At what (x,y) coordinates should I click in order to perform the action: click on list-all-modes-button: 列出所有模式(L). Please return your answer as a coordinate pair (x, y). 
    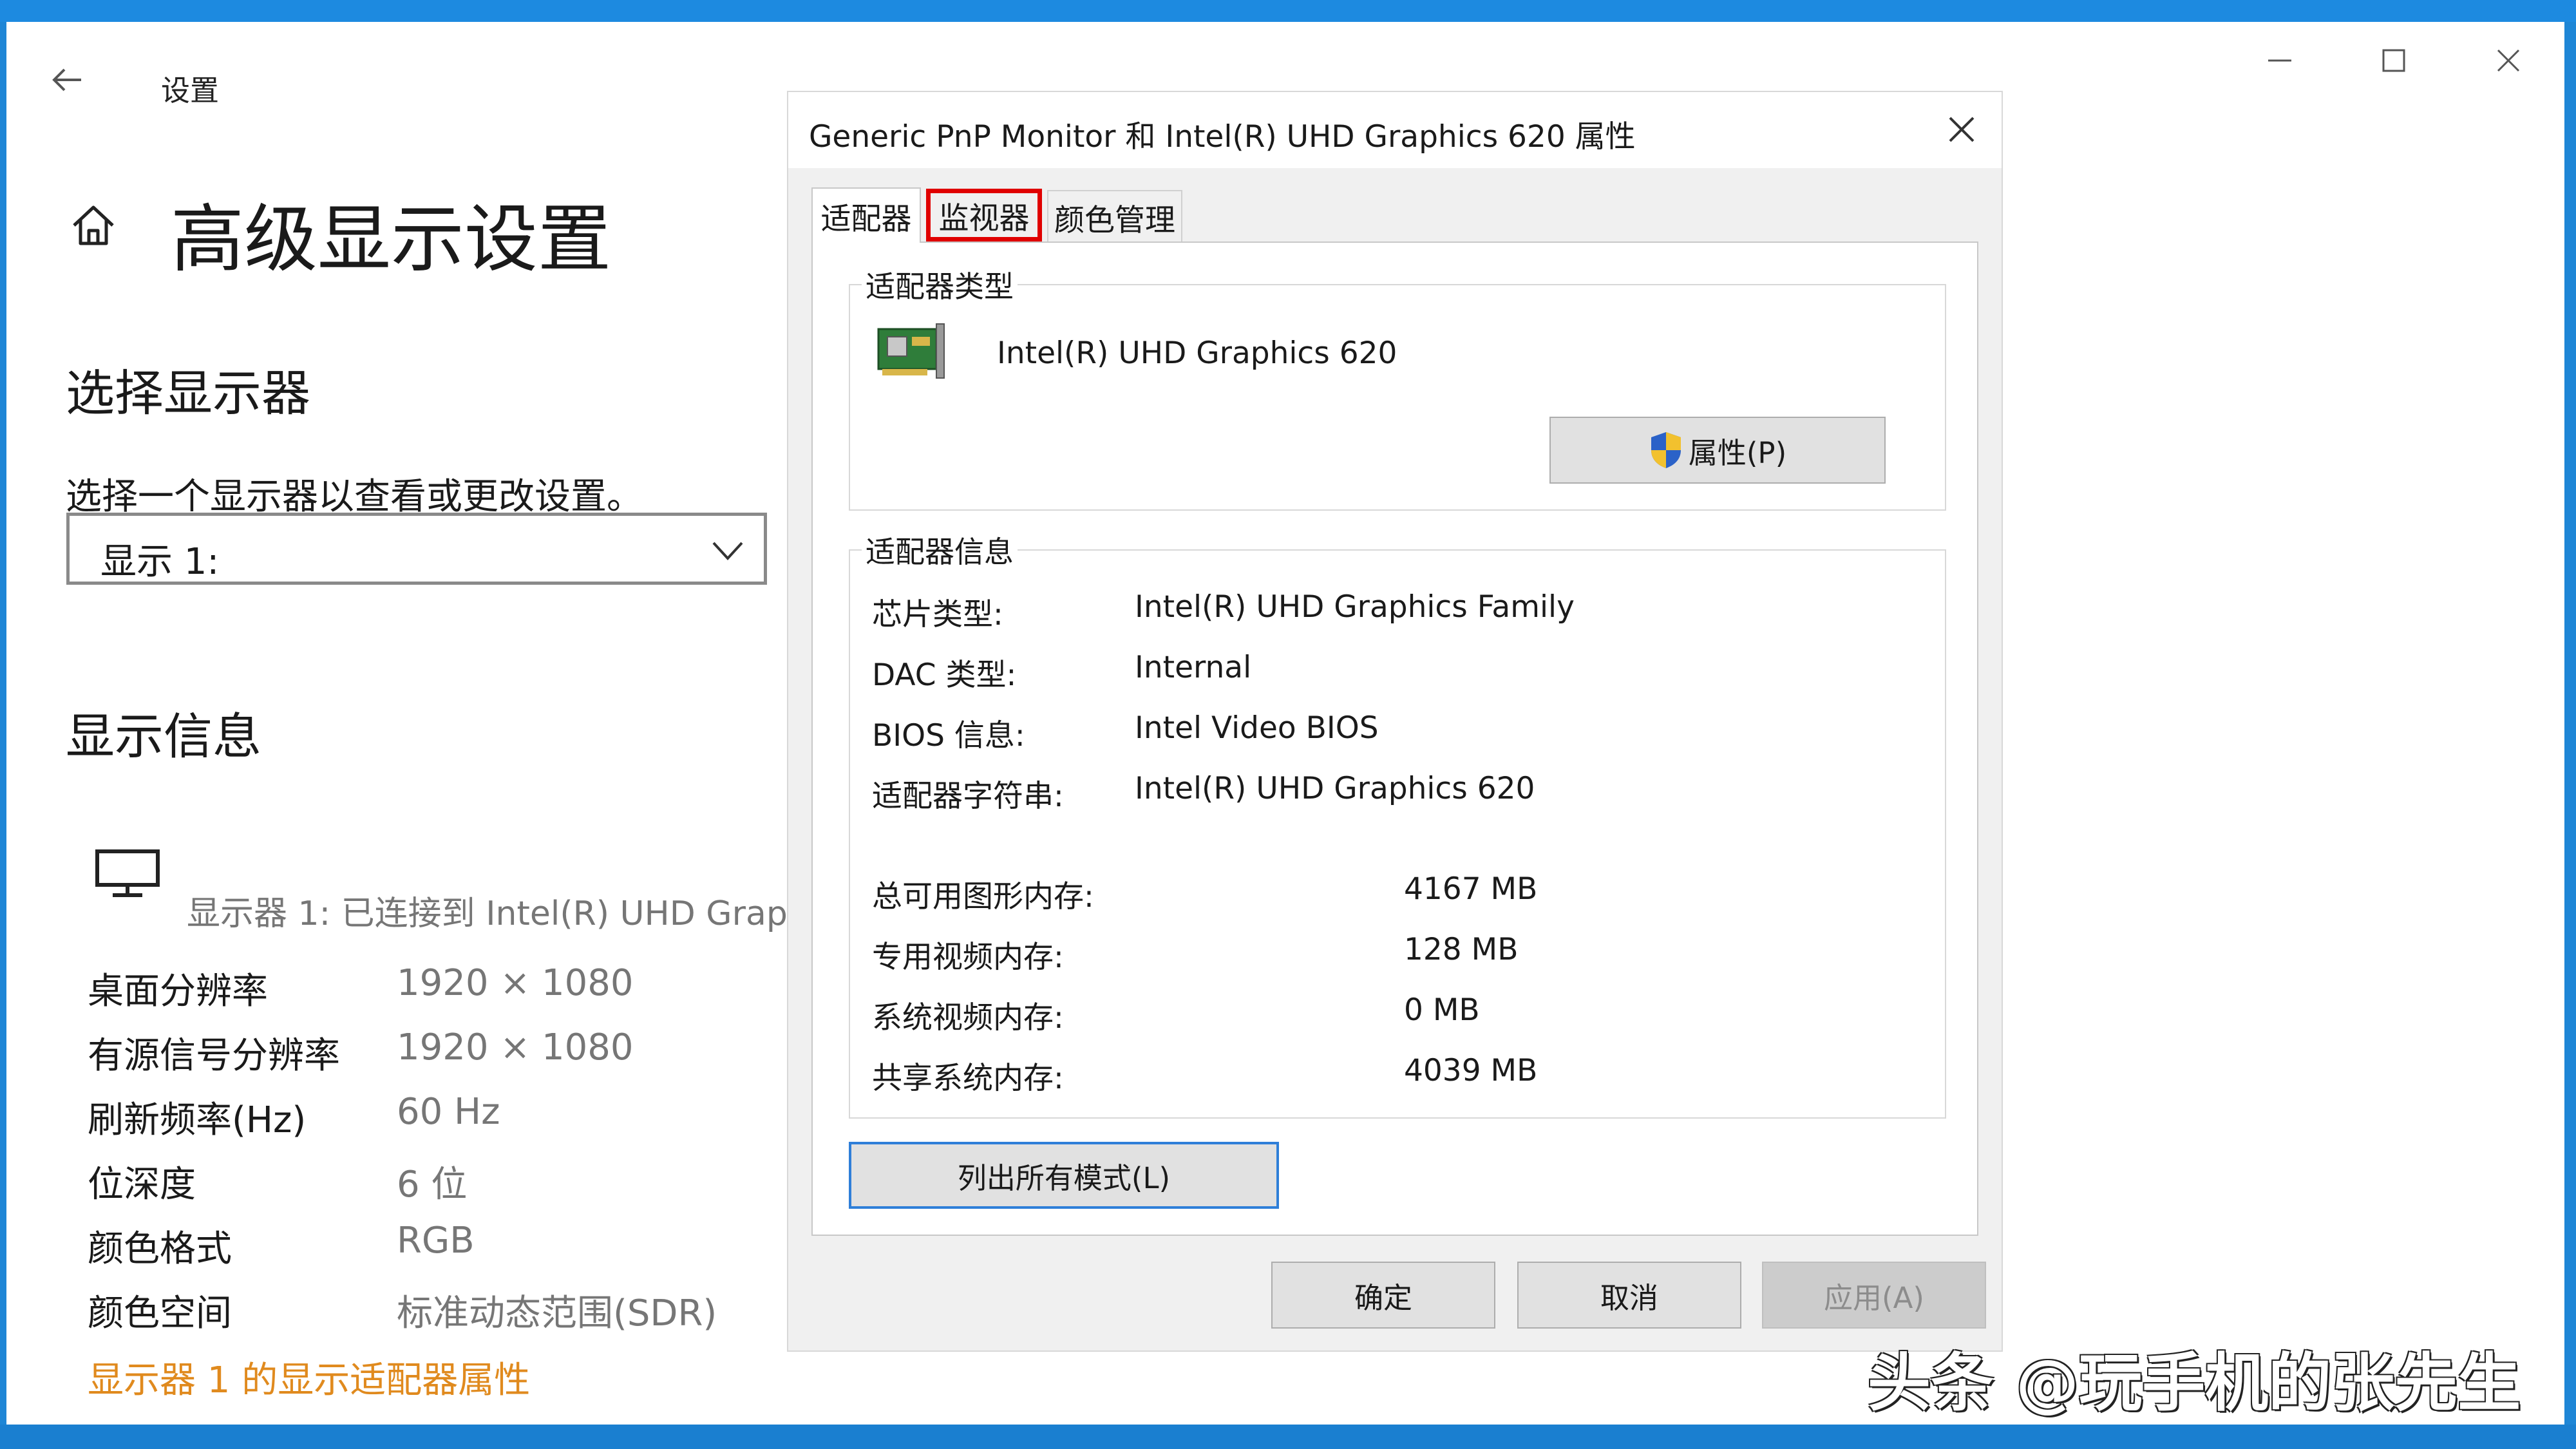
    Looking at the image, I should click on (1064, 1175).